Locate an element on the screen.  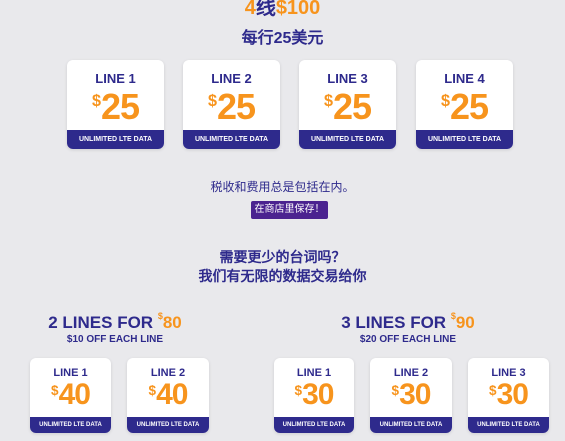
plan-card-line-4: LINE 4 $25 UNLIMITED LTE DATA is located at coordinates (464, 104).